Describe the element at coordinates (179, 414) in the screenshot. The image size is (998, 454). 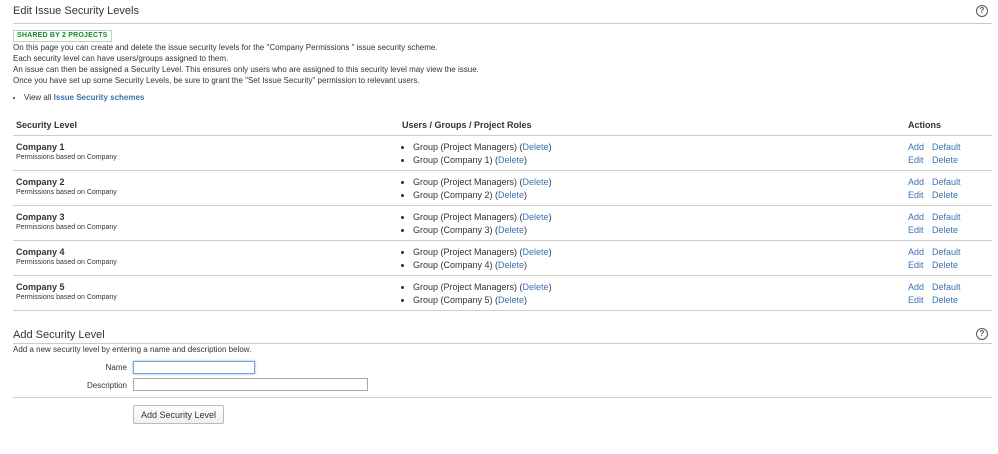
I see `add-security-level-button: Add Security Level` at that location.